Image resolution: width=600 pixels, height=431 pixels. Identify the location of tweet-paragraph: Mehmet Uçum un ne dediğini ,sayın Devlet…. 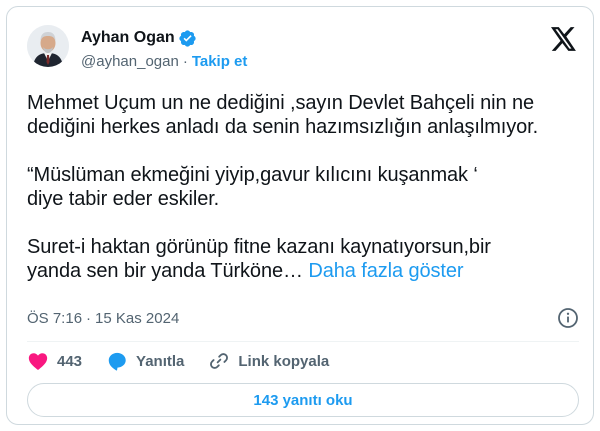
(303, 115).